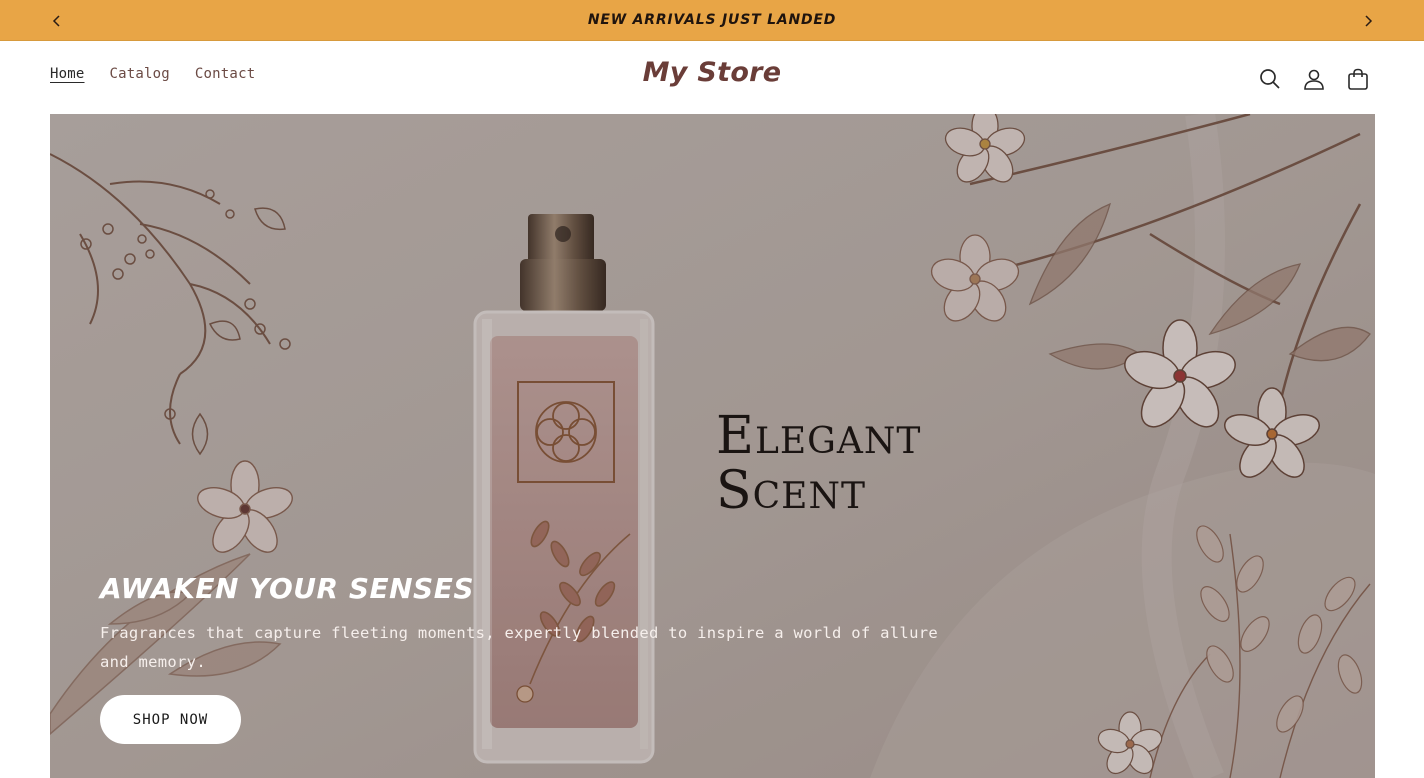 This screenshot has height=778, width=1424. I want to click on site-header: Home Catalog Contact My Store, so click(712, 77).